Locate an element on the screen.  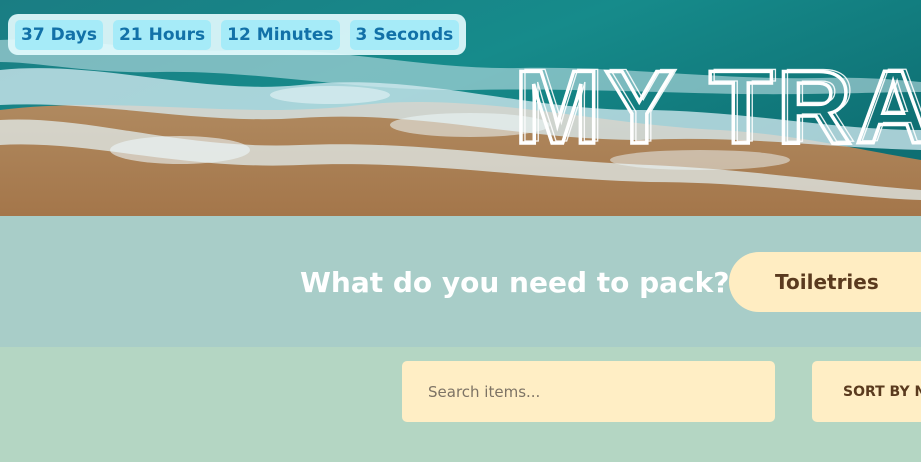
countdown-timer: 37 Days 21 Hours 12 Minutes 3 Seconds is located at coordinates (237, 34).